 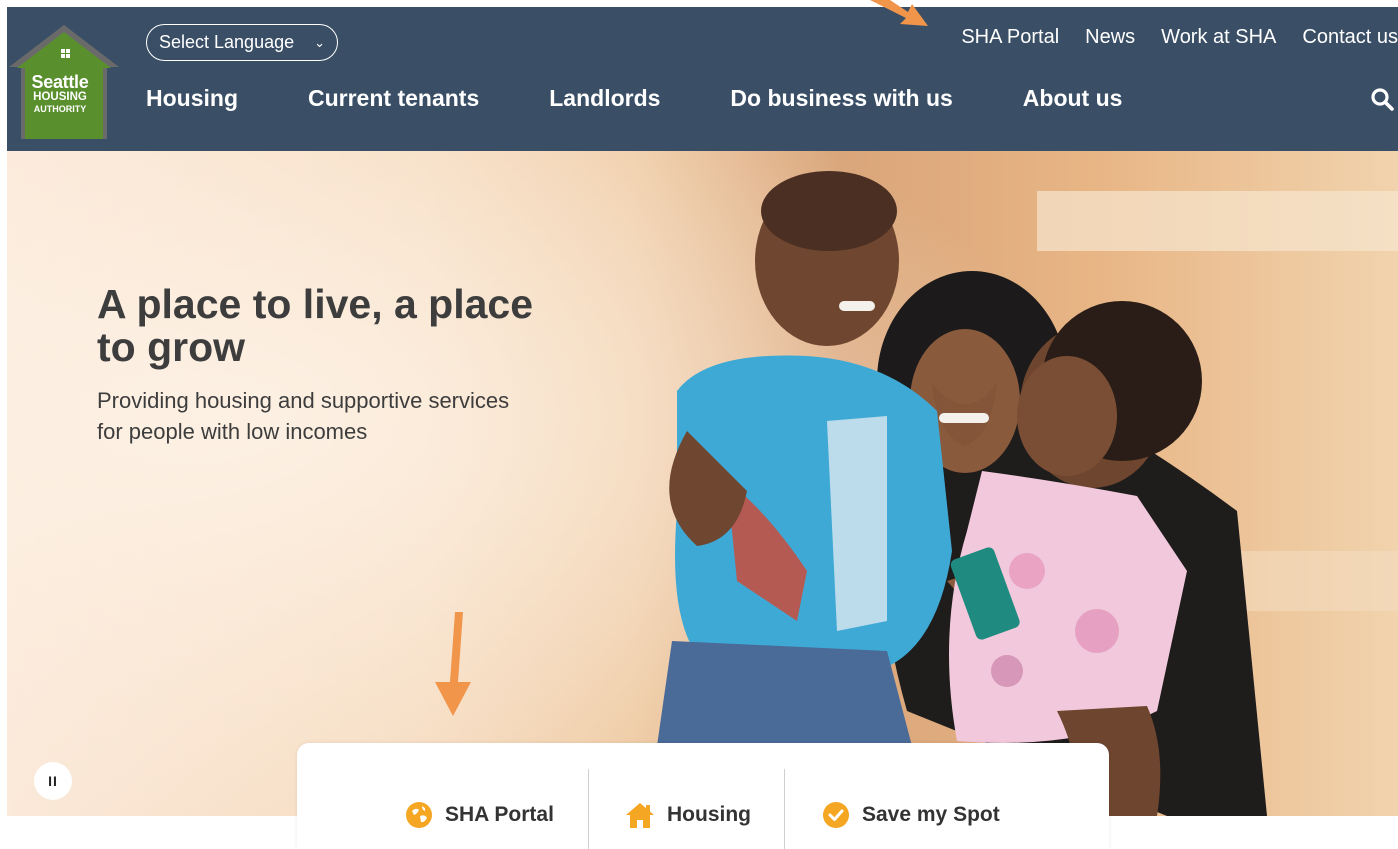 I want to click on language-select-value: Select Language, so click(x=227, y=42).